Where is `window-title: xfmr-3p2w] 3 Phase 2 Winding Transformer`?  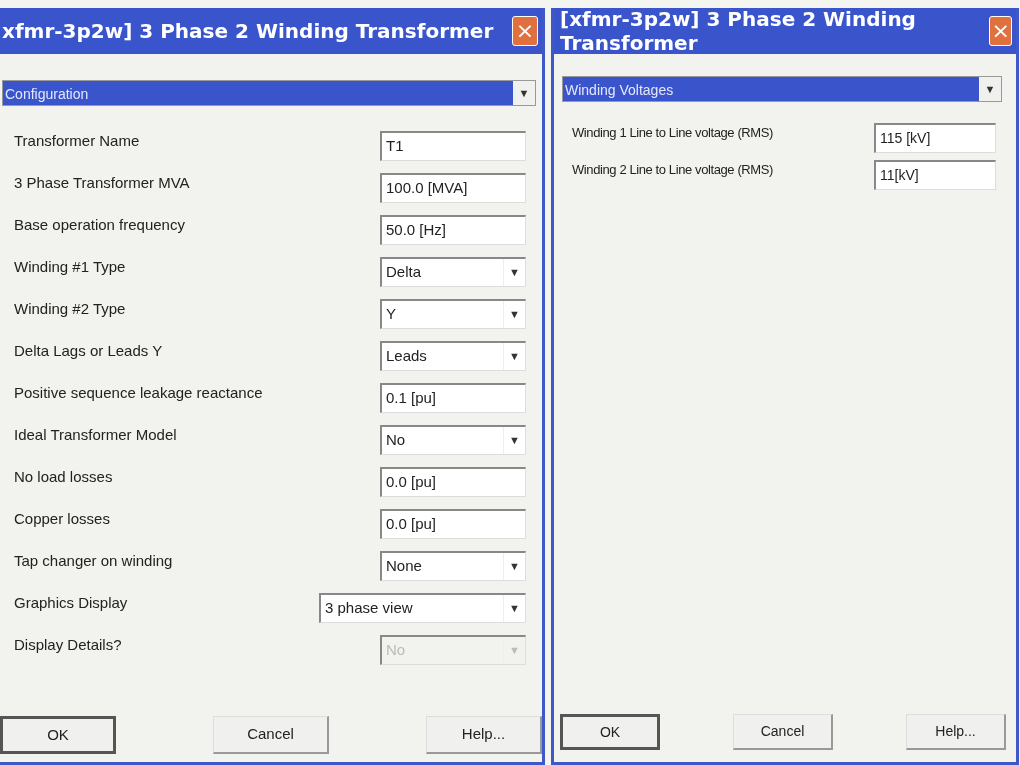
window-title: xfmr-3p2w] 3 Phase 2 Winding Transformer is located at coordinates (248, 31).